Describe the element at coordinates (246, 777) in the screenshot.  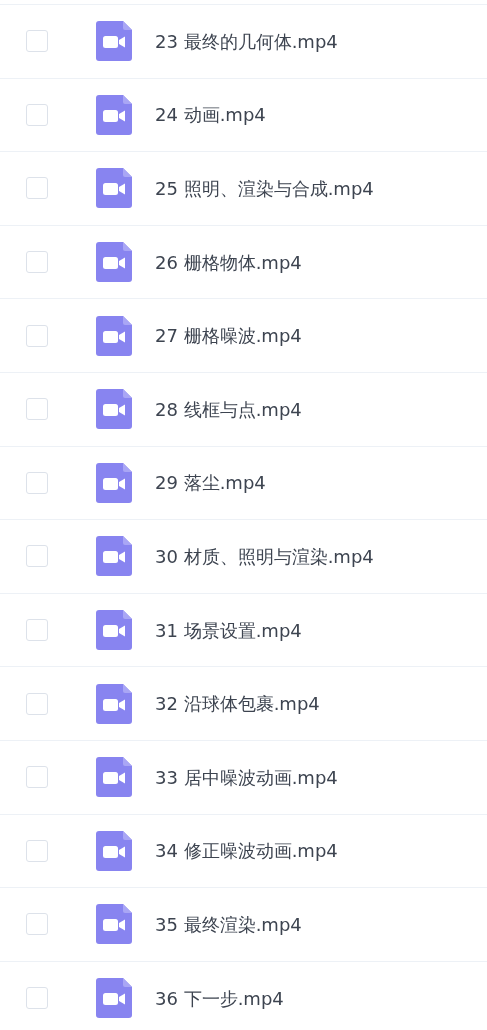
I see `file-name: 33 居中噪波动画.mp4` at that location.